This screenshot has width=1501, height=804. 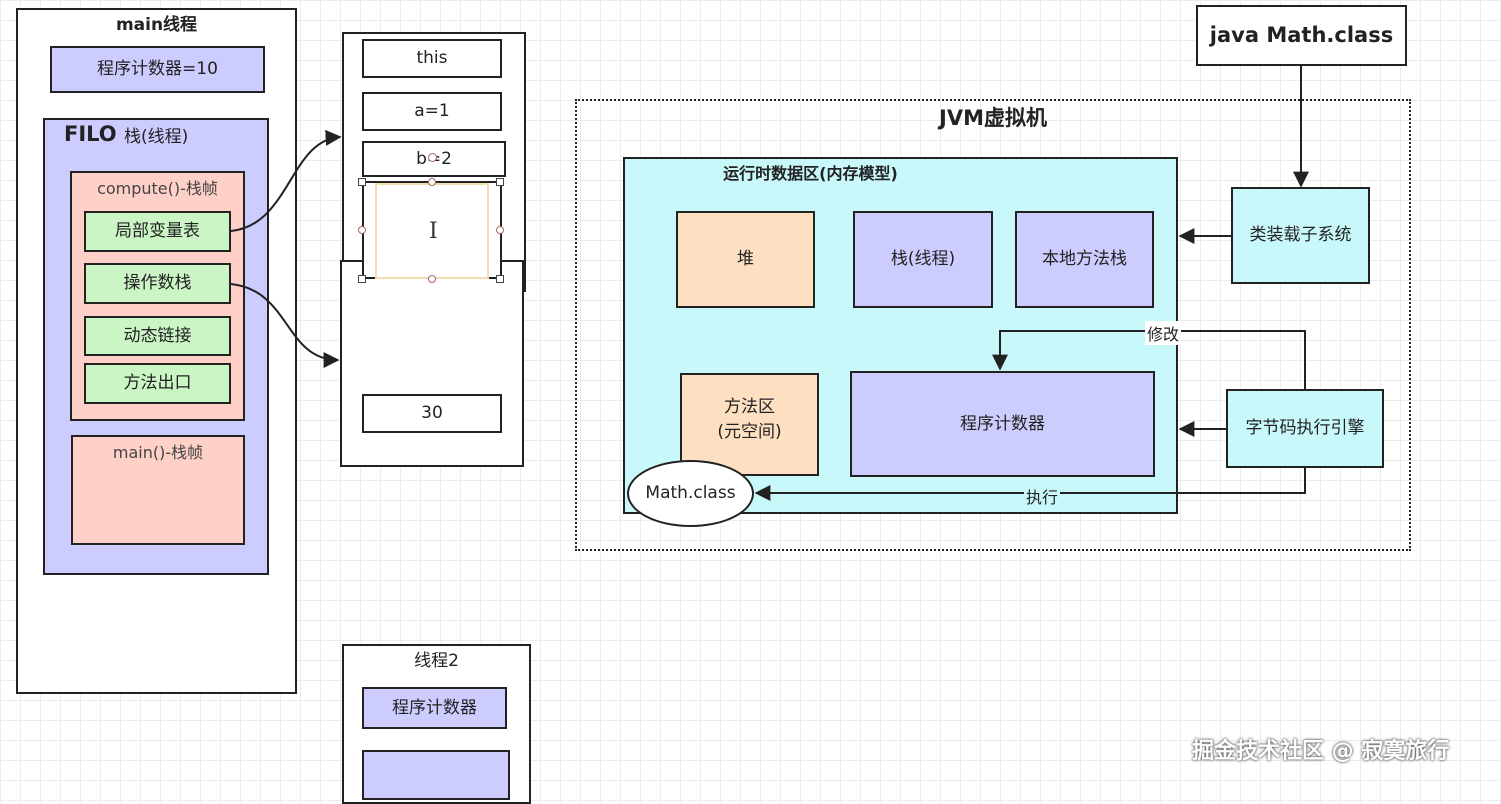 I want to click on operand-link-arrow, so click(x=285, y=325).